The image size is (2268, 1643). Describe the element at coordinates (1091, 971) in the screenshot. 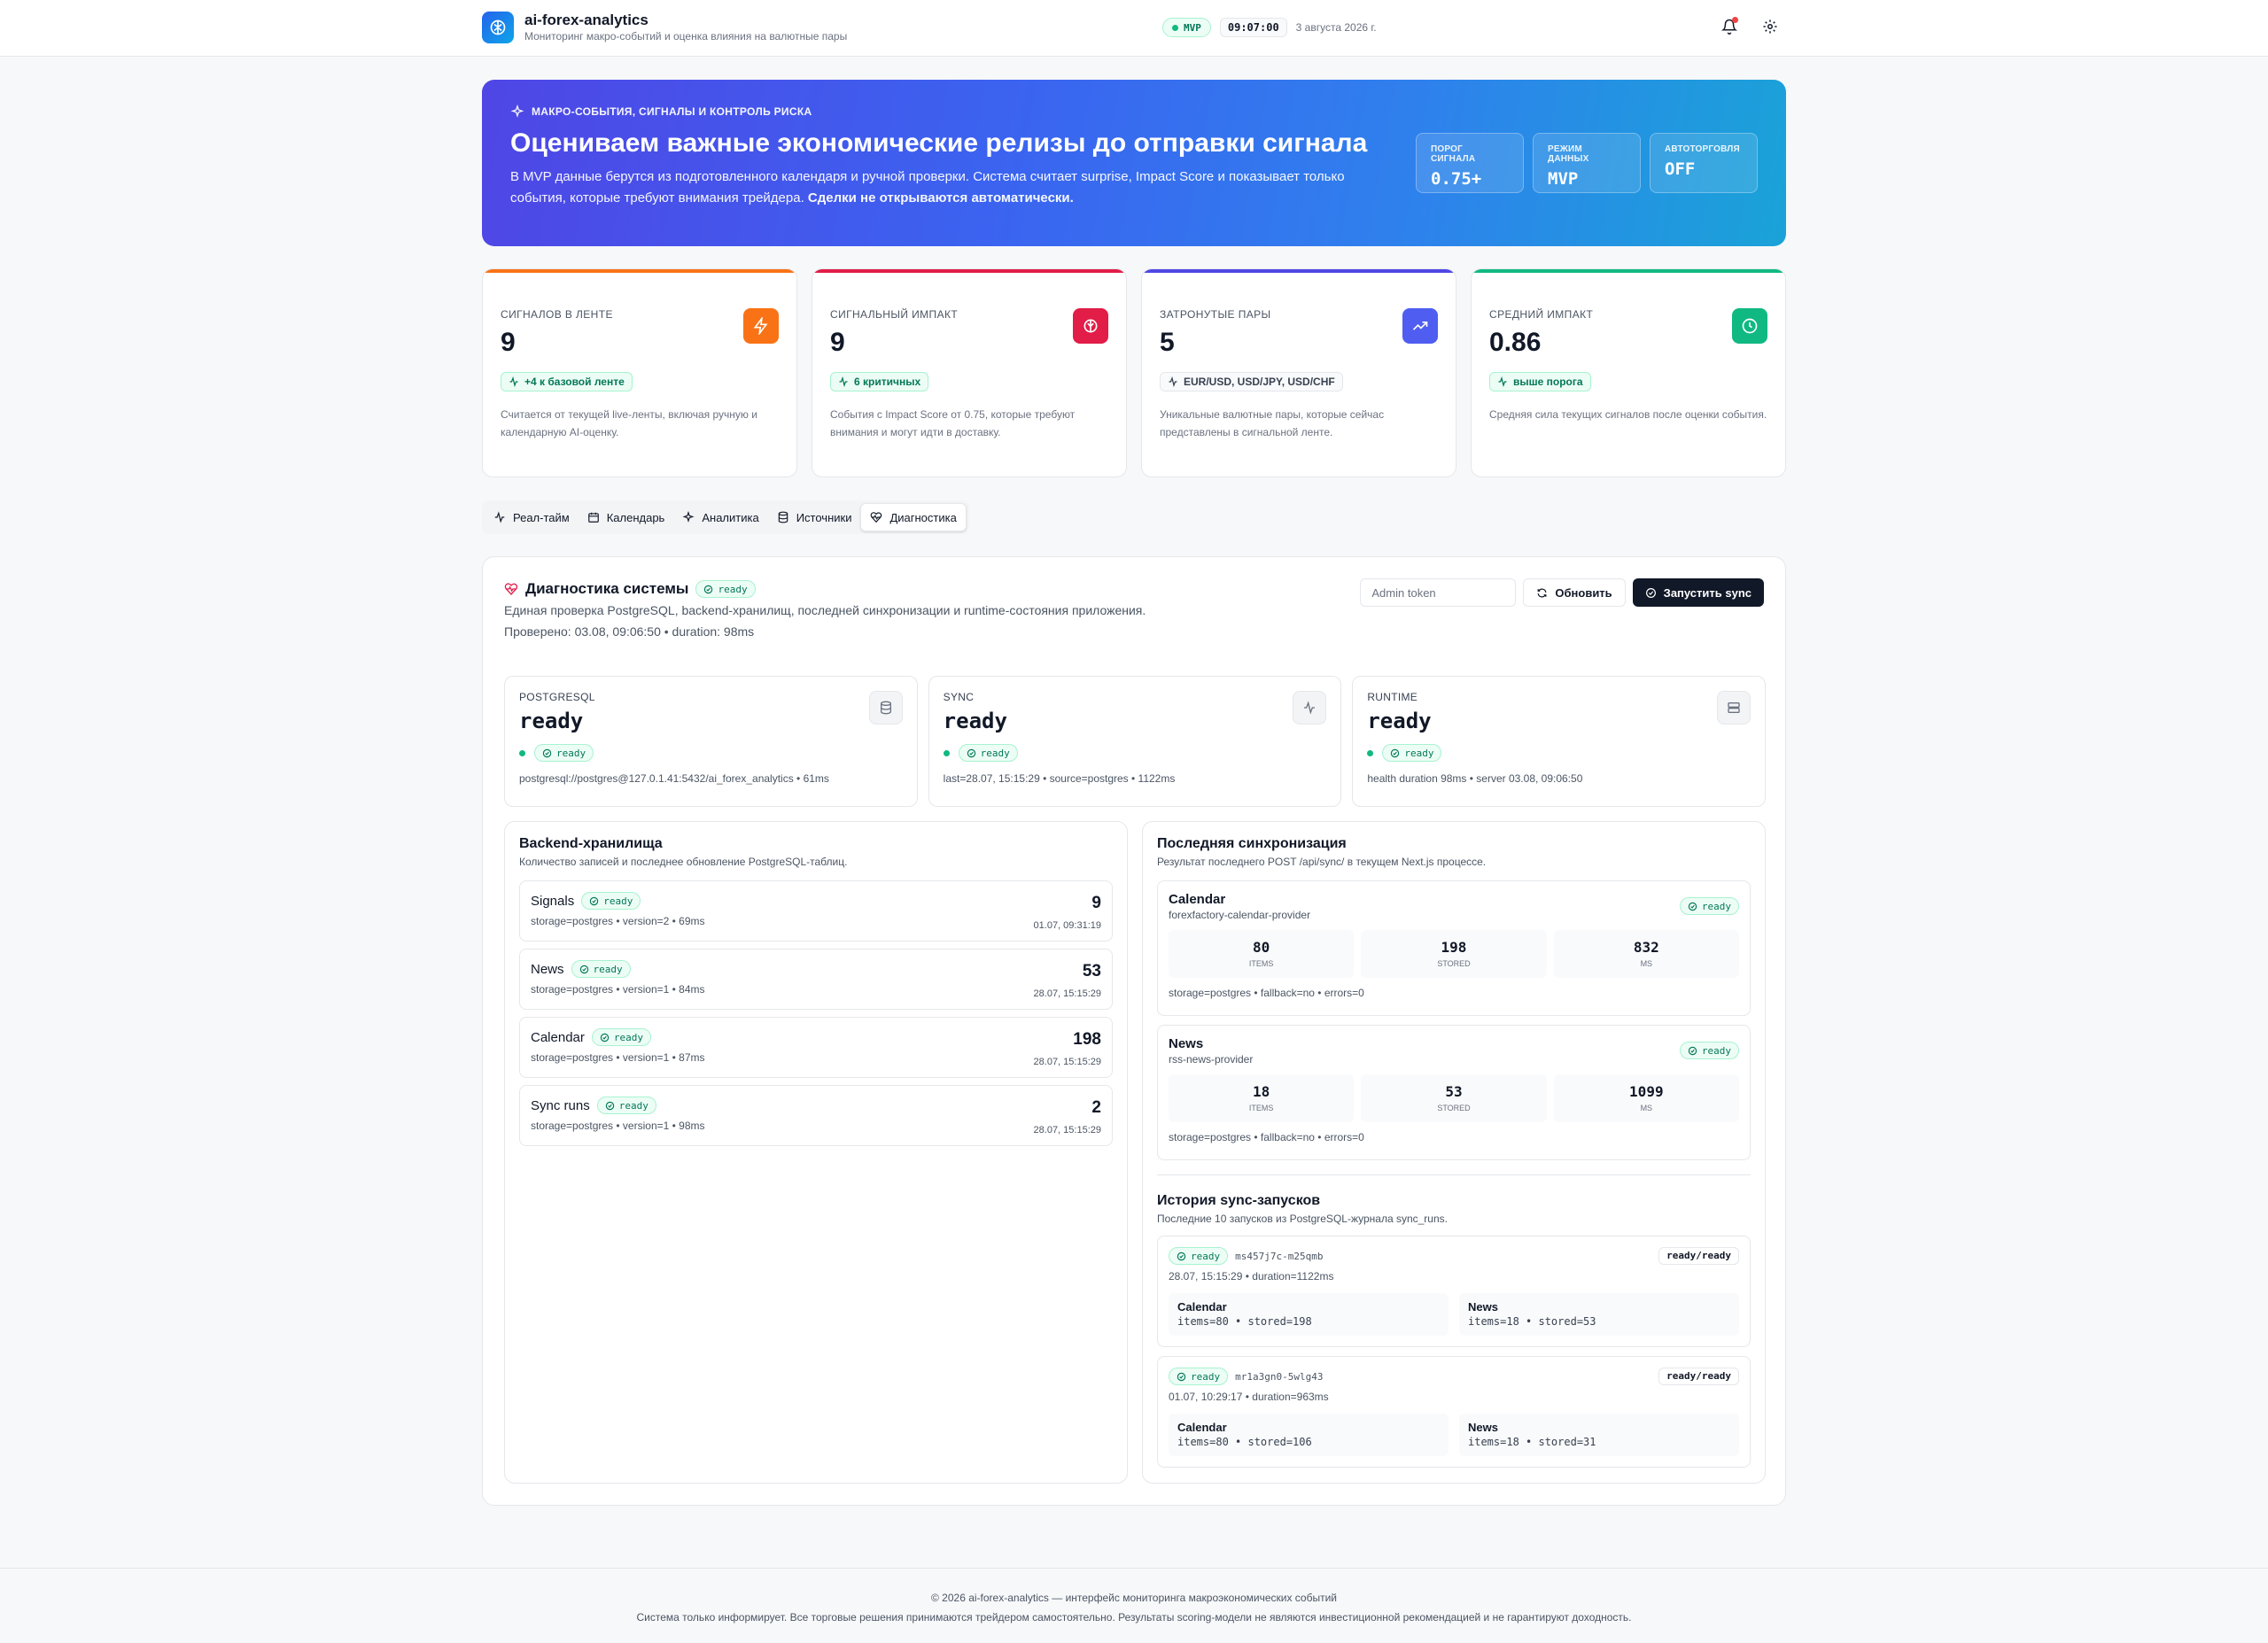

I see `storage-count: 53` at that location.